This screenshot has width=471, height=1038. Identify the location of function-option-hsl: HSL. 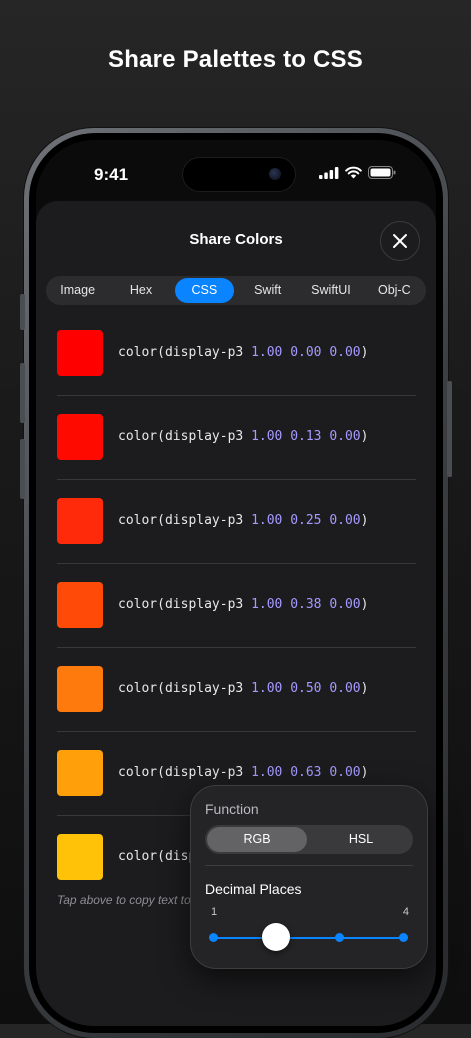
(361, 839).